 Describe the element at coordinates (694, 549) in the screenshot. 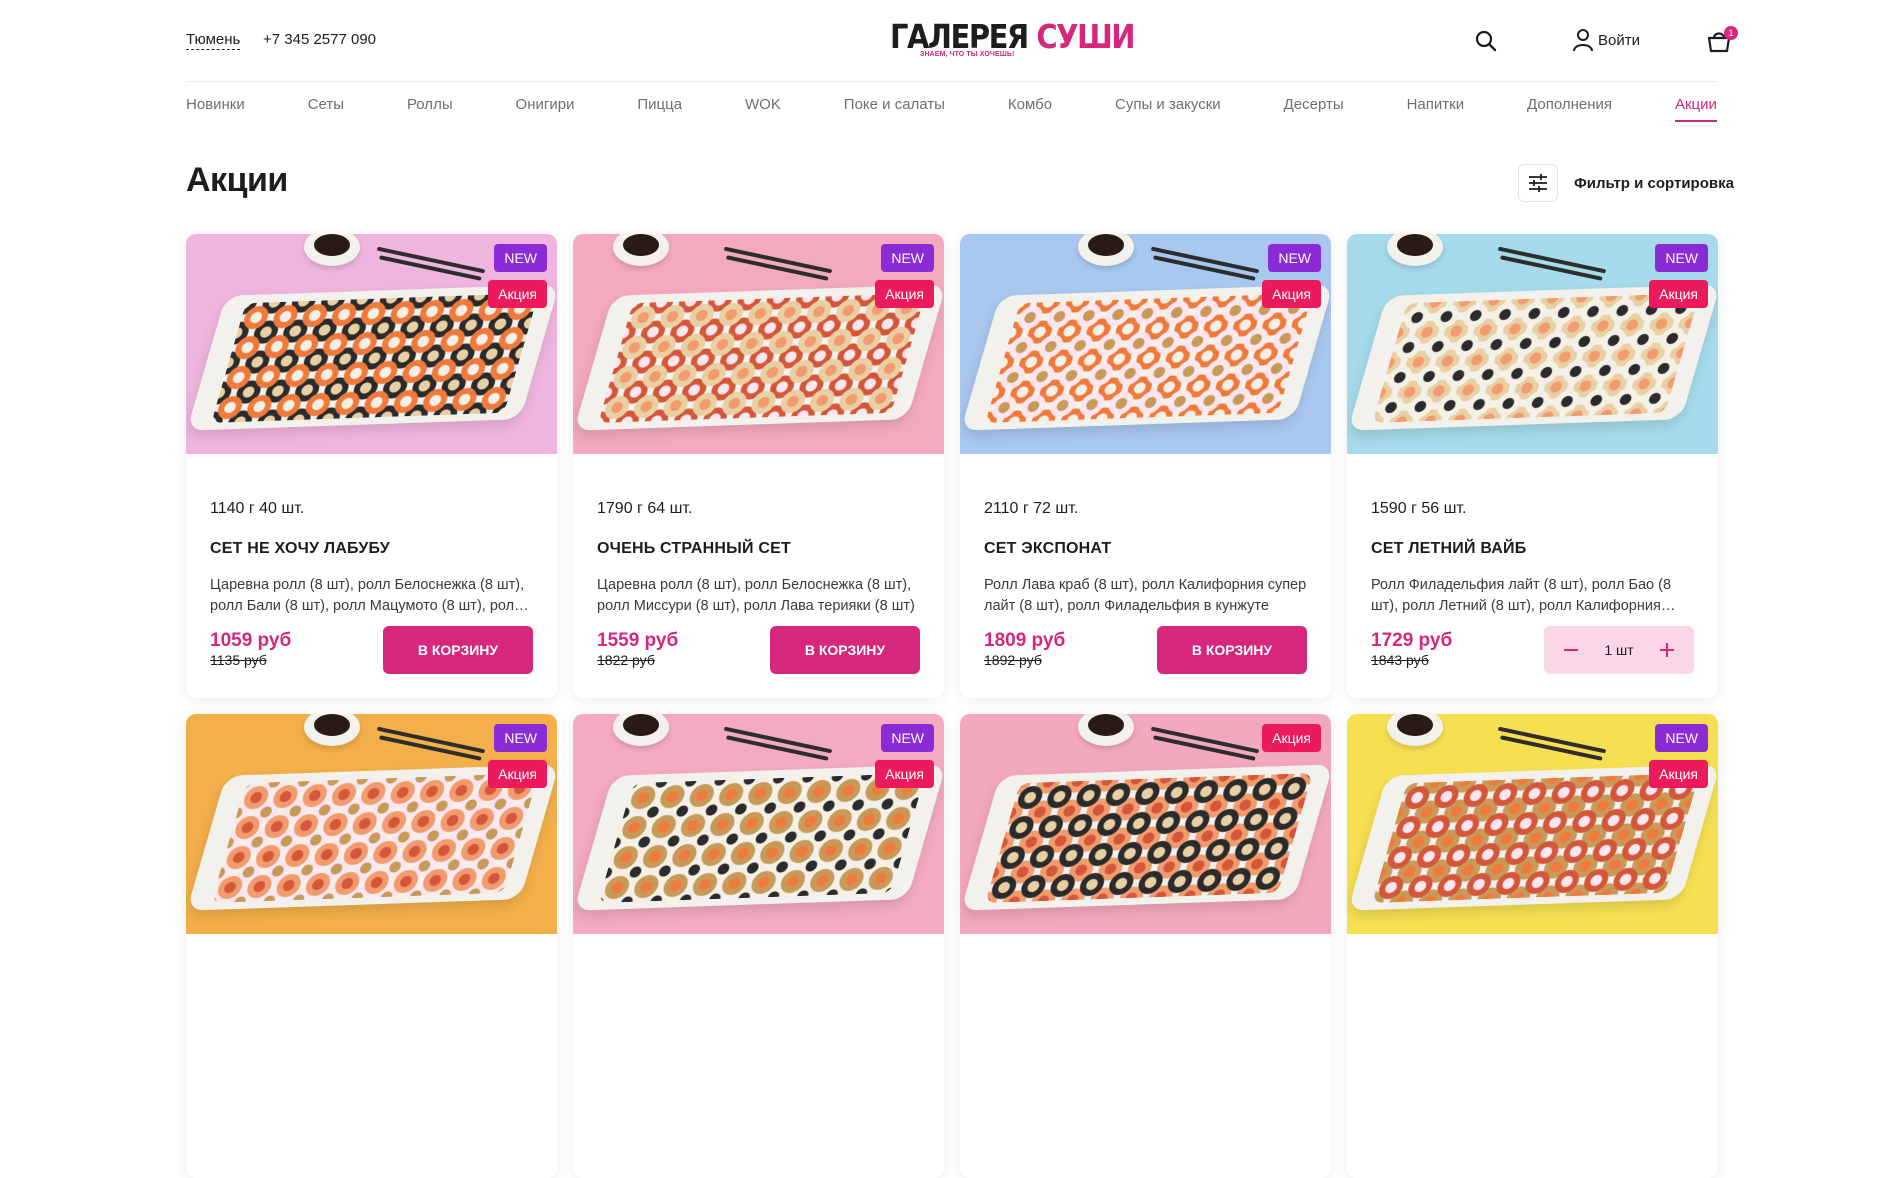

I see `product-title: ОЧЕНЬ СТРАННЫЙ СЕТ` at that location.